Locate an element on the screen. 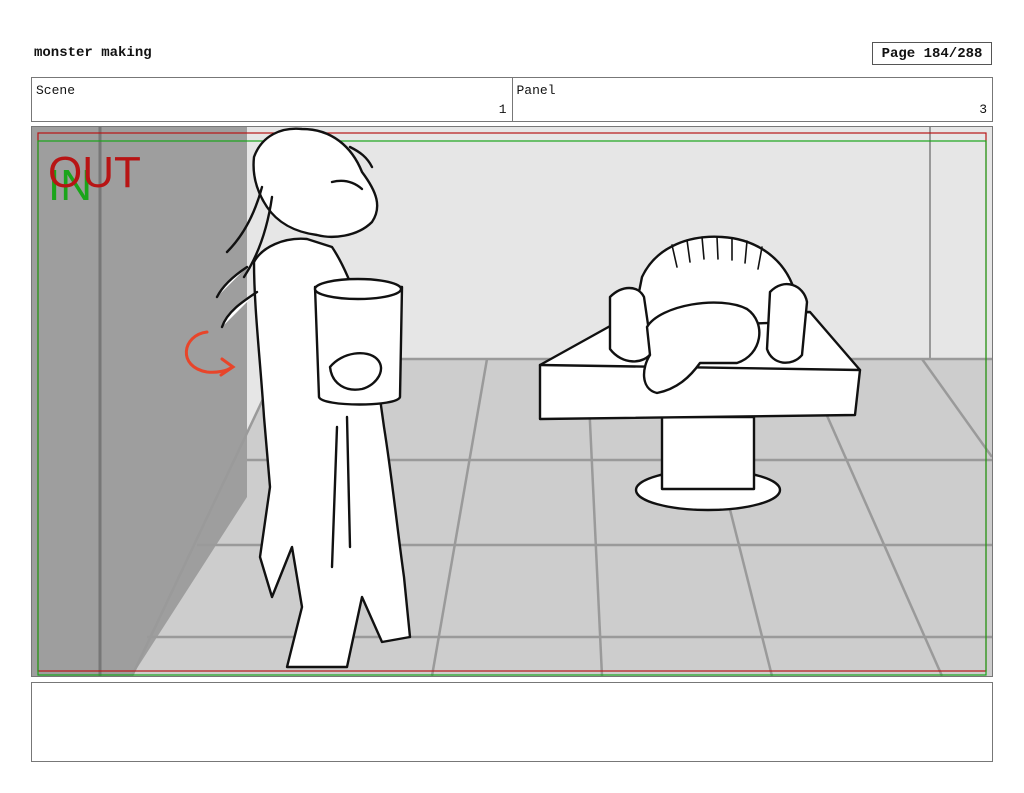 This screenshot has width=1024, height=793. scene-label: Scene is located at coordinates (56, 90).